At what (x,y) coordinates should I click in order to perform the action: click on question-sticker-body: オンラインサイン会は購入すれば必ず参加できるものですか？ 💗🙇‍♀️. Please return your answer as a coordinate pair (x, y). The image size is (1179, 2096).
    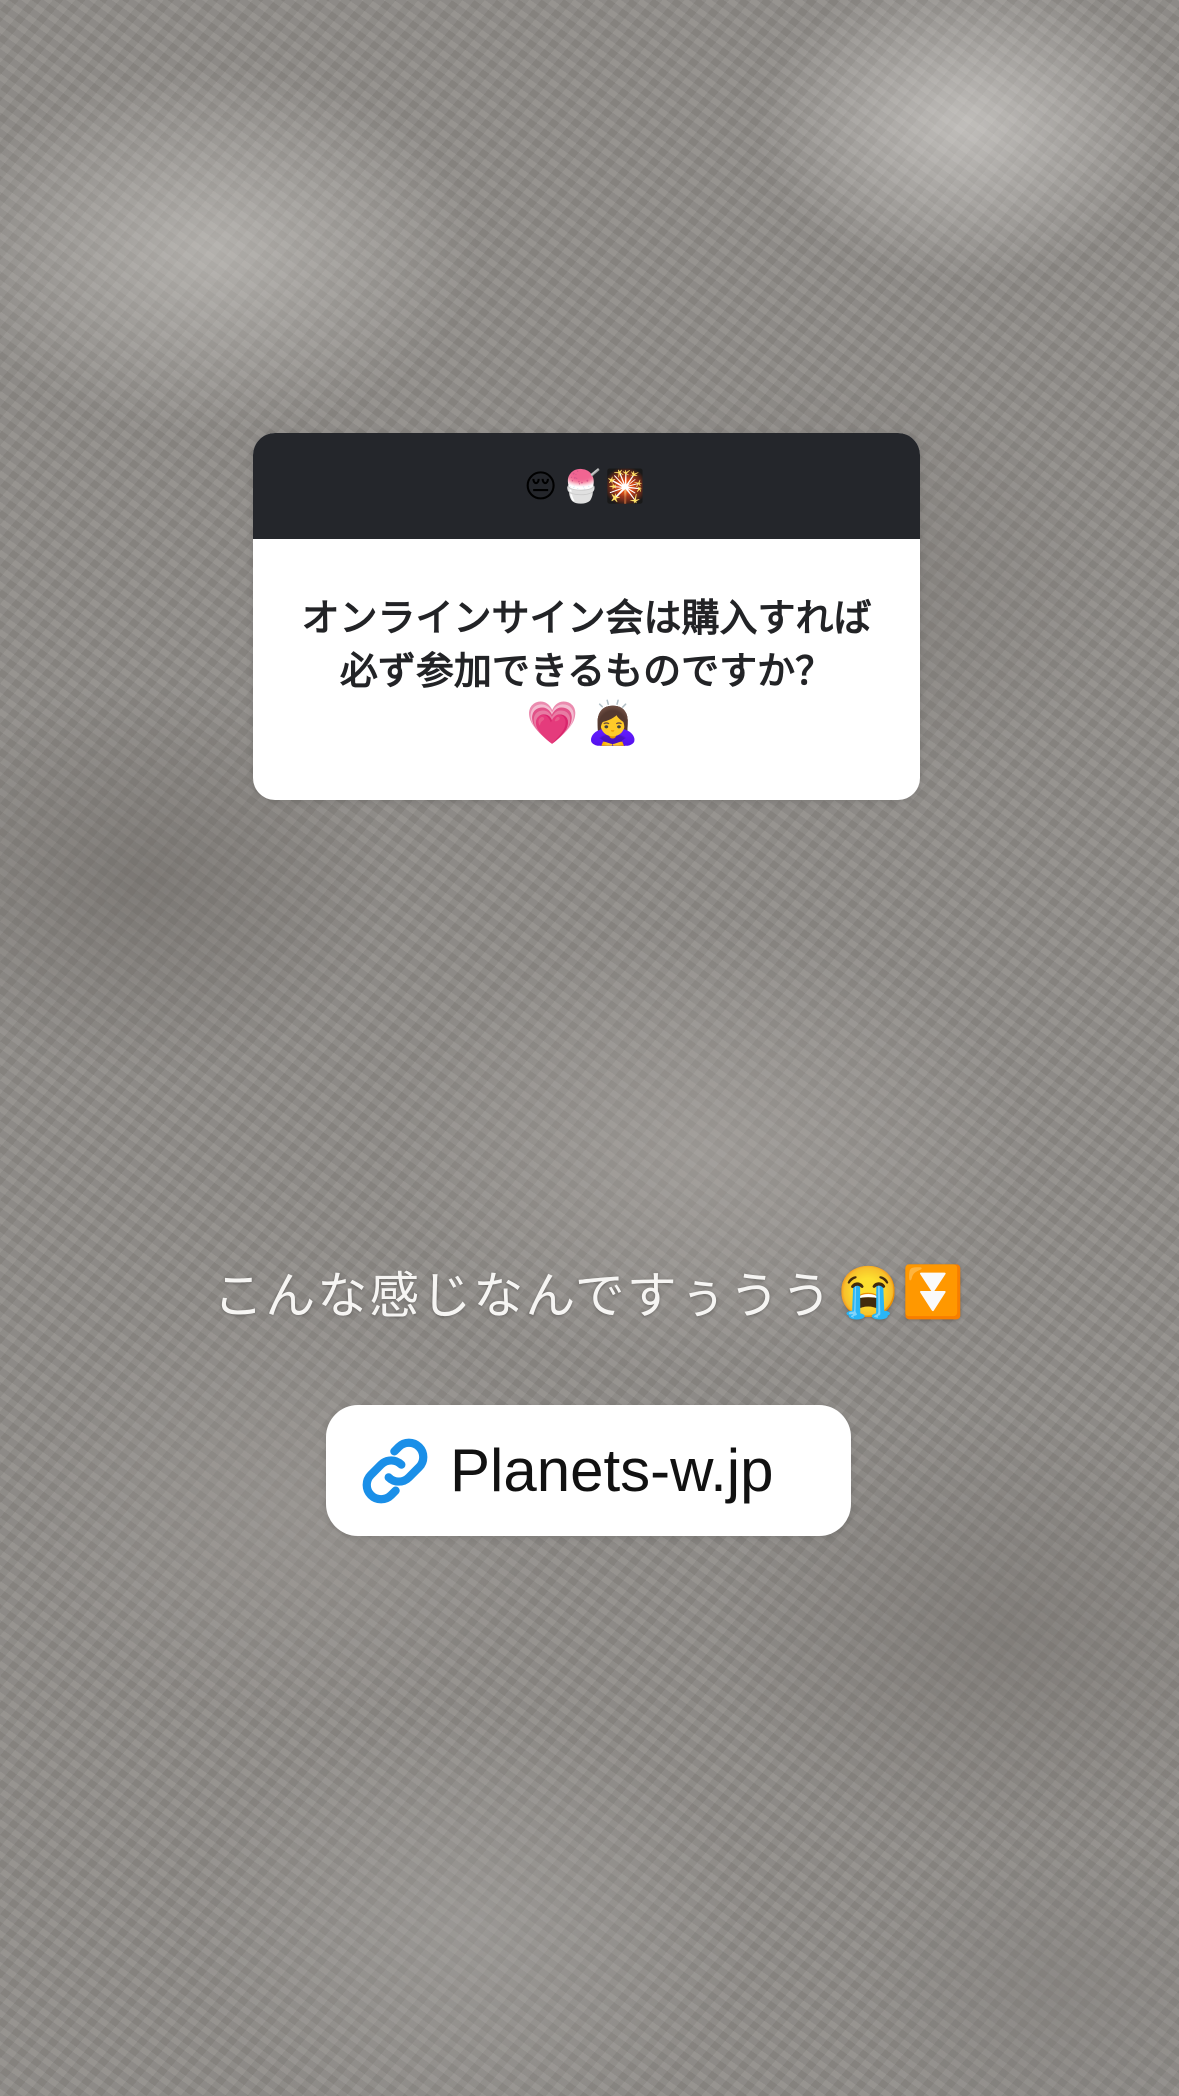
    Looking at the image, I should click on (586, 669).